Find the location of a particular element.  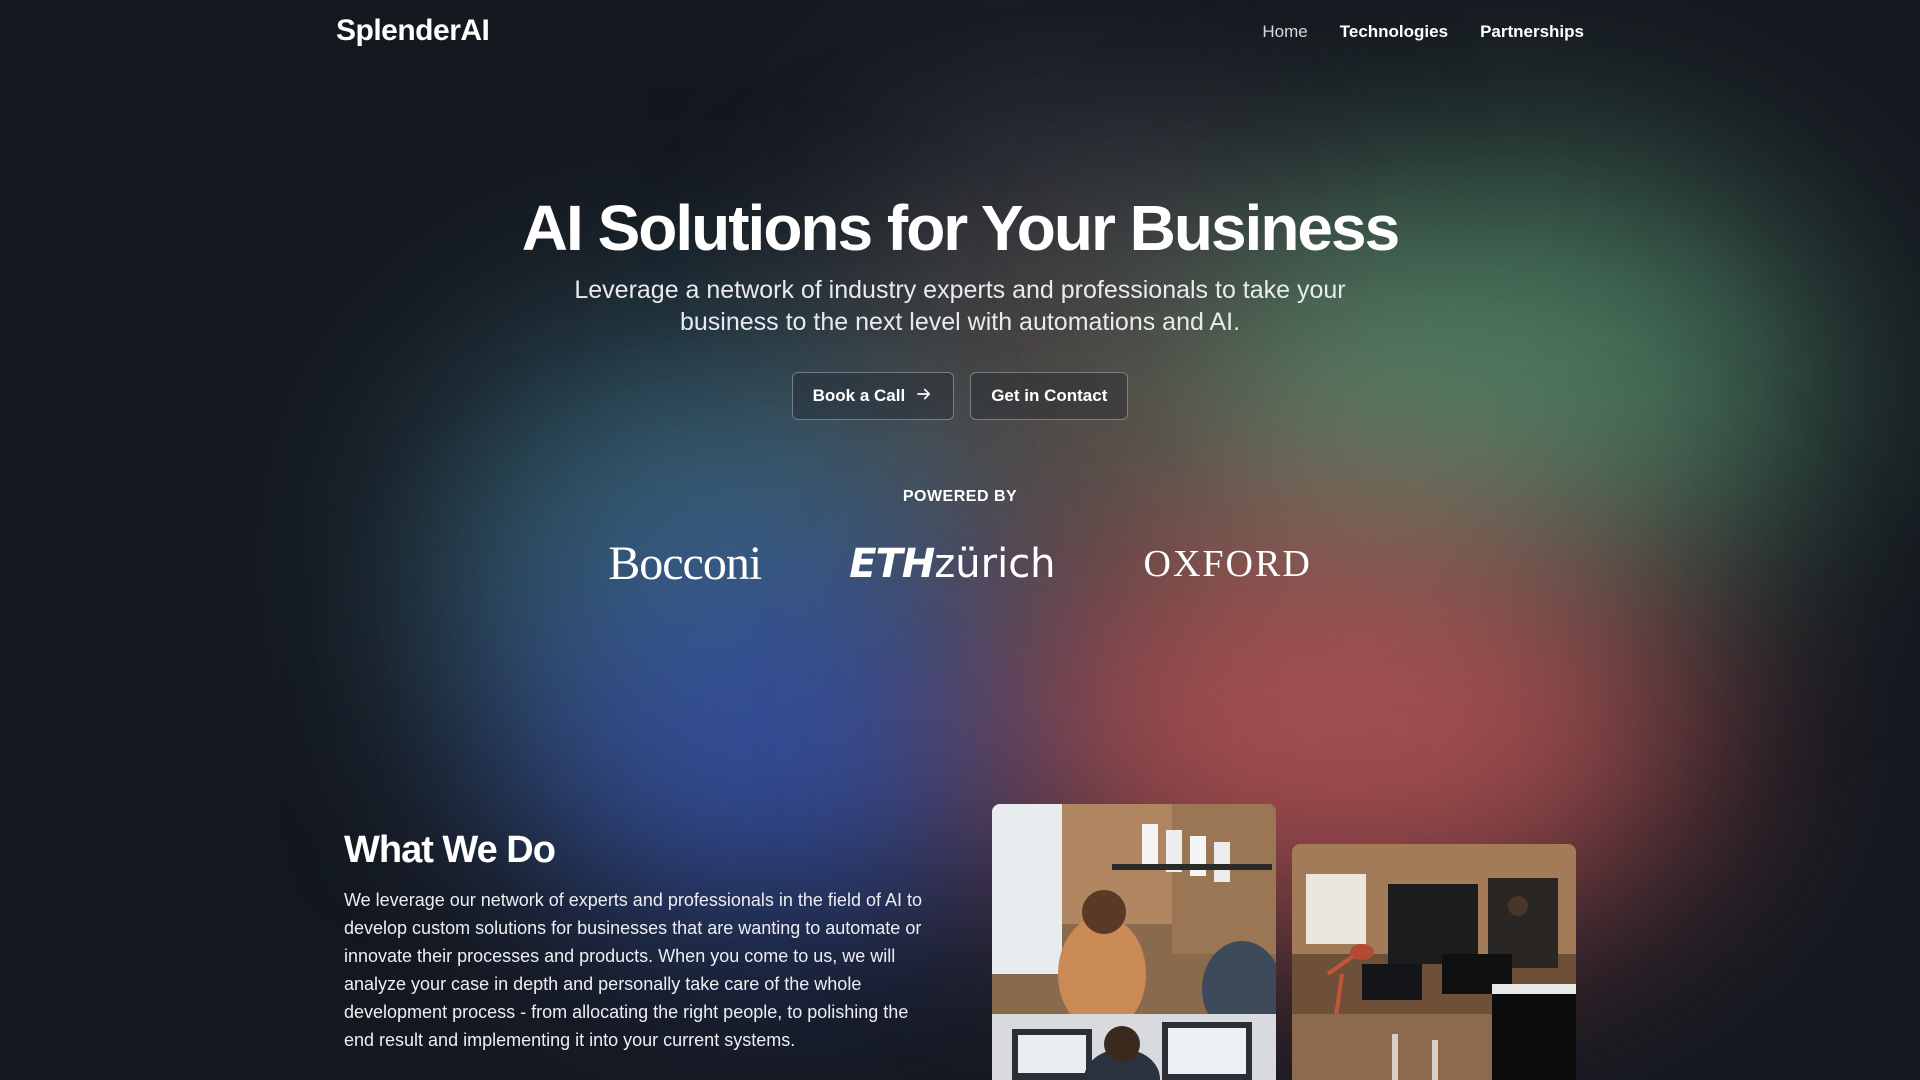

get-in-contact-button: Get in Contact is located at coordinates (1049, 396).